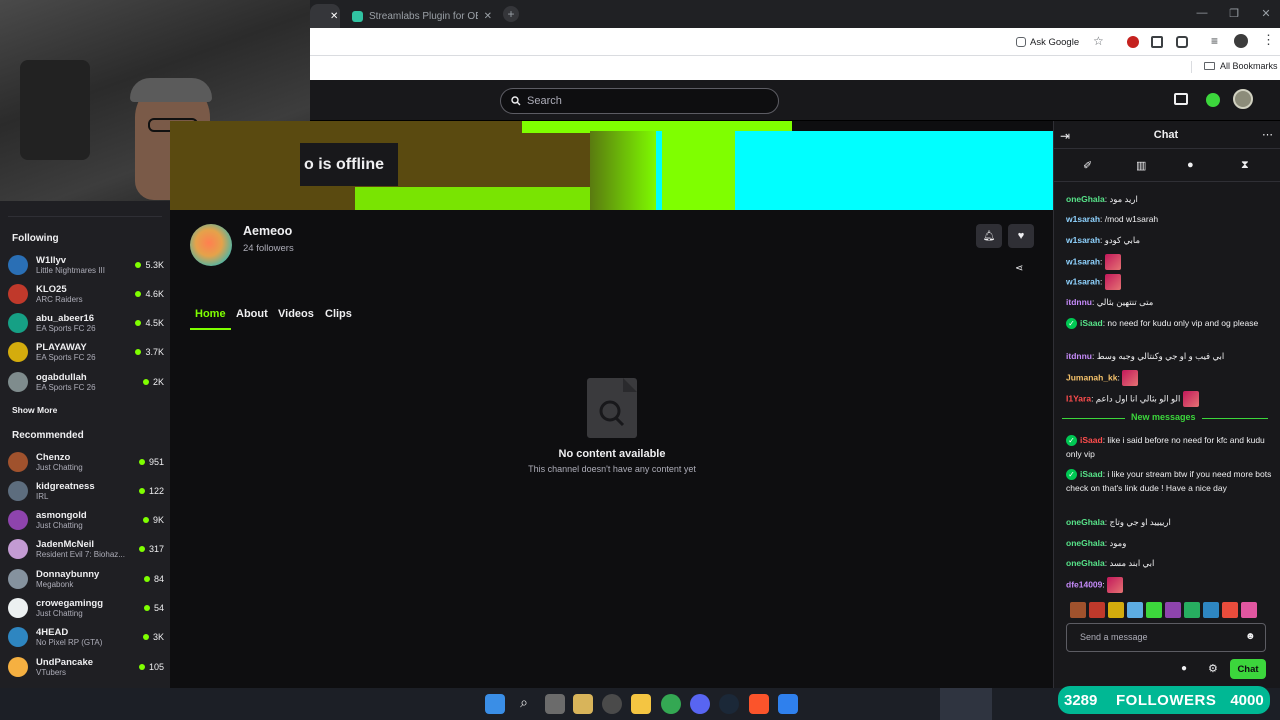 This screenshot has height=720, width=1280. I want to click on show-more-link: Show More, so click(34, 410).